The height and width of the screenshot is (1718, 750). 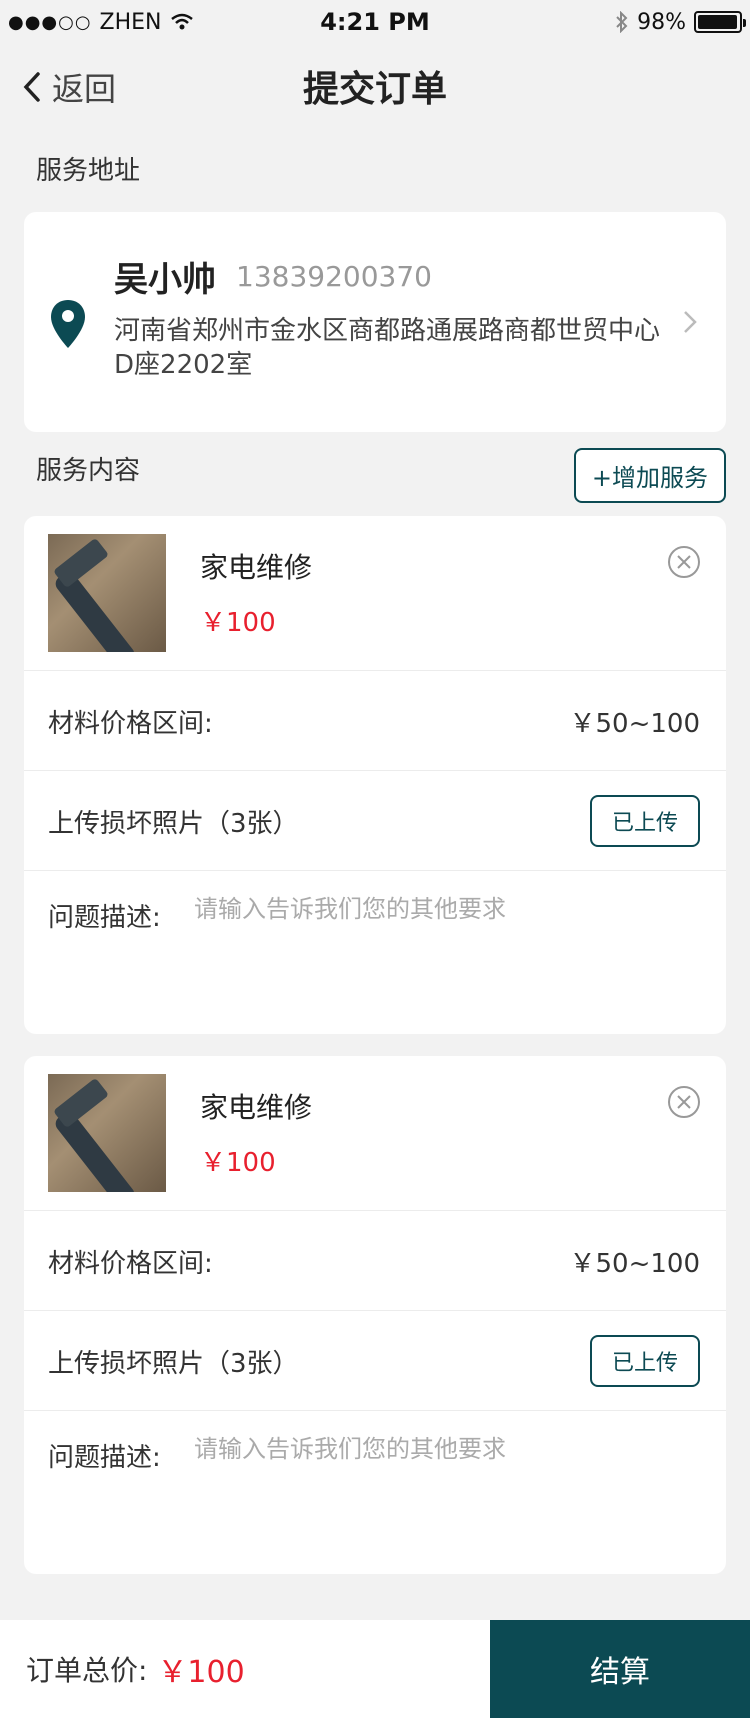 What do you see at coordinates (661, 22) in the screenshot?
I see `battery-percent: 98%` at bounding box center [661, 22].